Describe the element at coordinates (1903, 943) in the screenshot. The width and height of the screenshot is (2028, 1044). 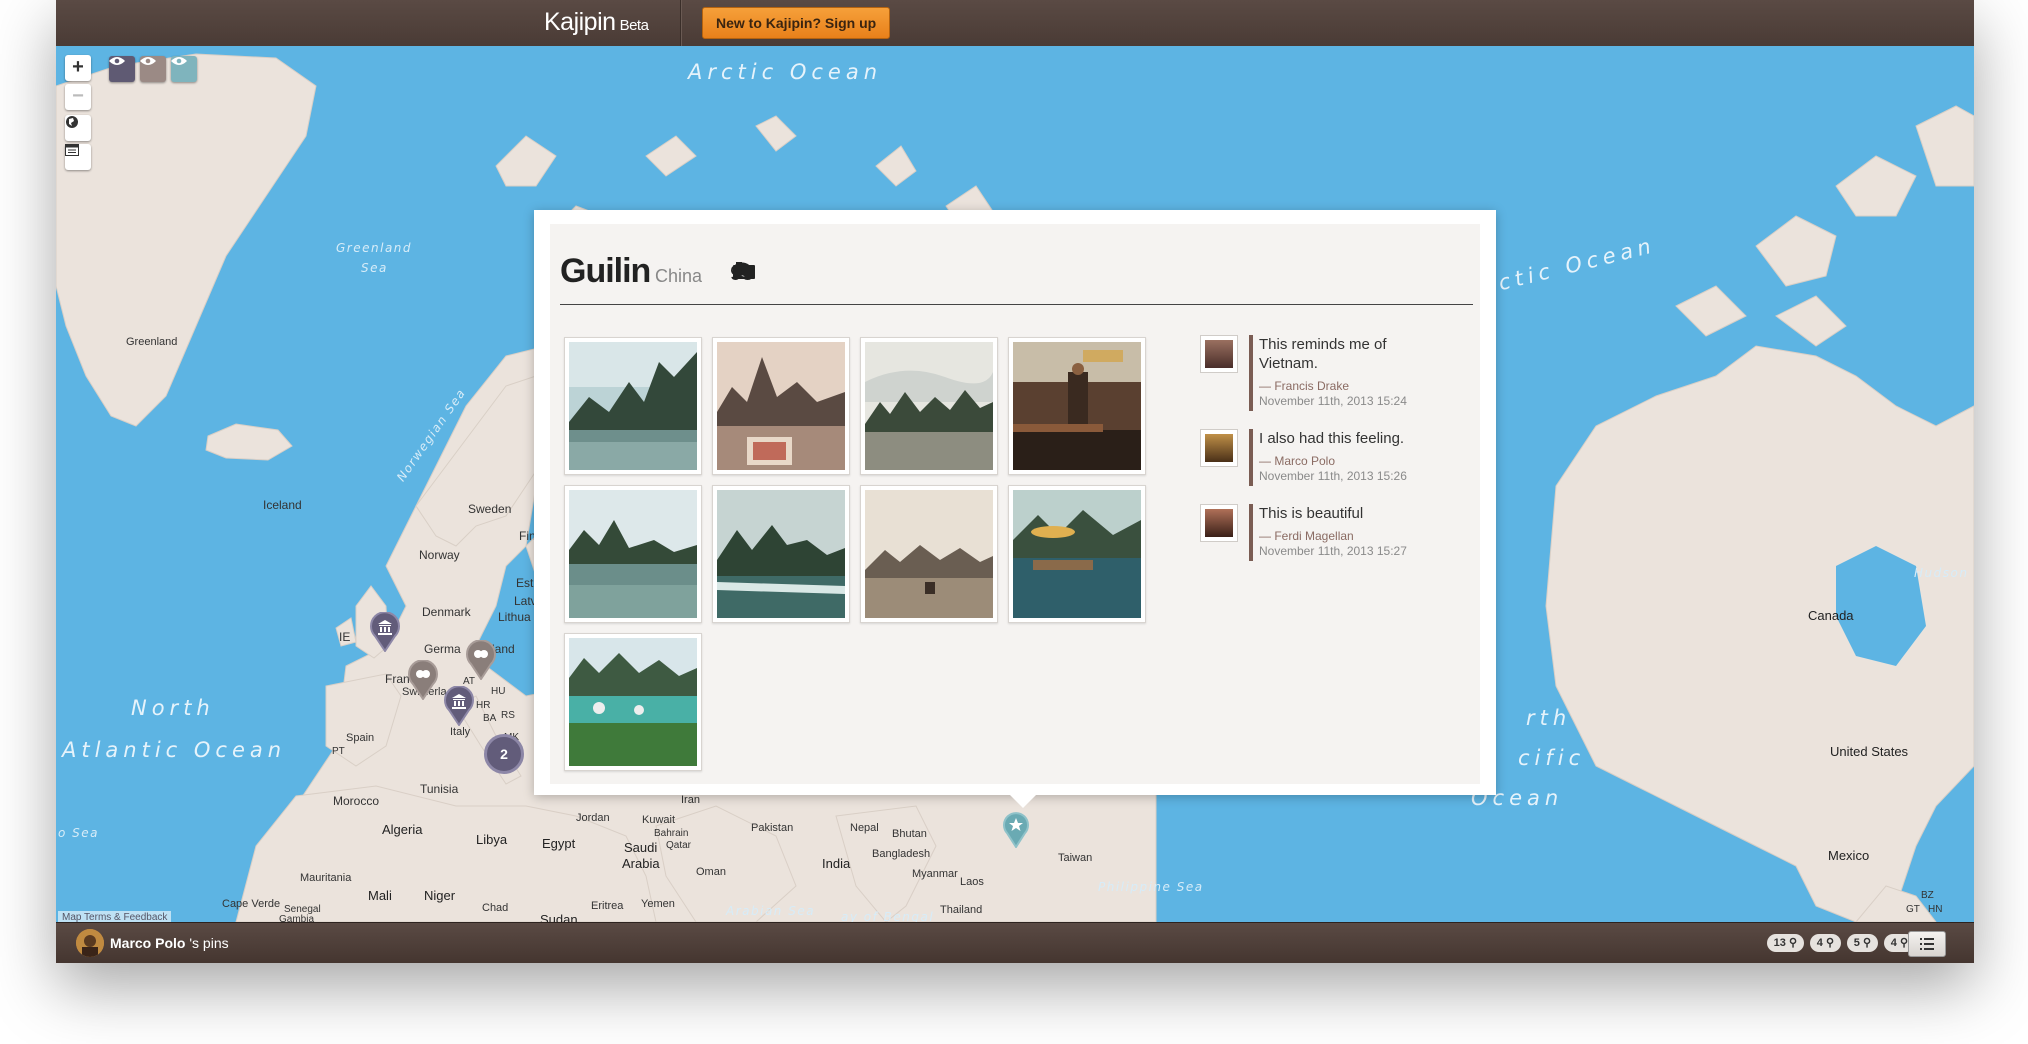
I see `pin-icon: ⚲` at that location.